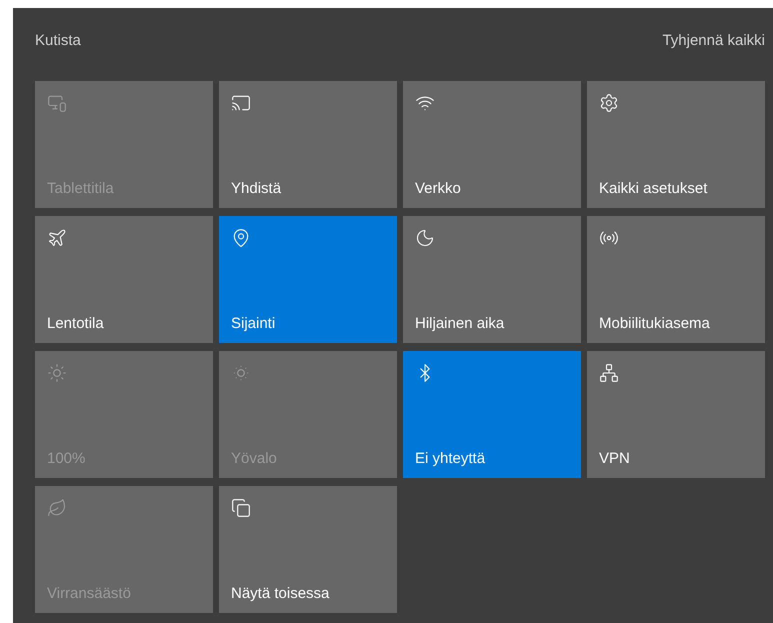 This screenshot has width=773, height=623. Describe the element at coordinates (75, 324) in the screenshot. I see `tile-label: Lentotila` at that location.